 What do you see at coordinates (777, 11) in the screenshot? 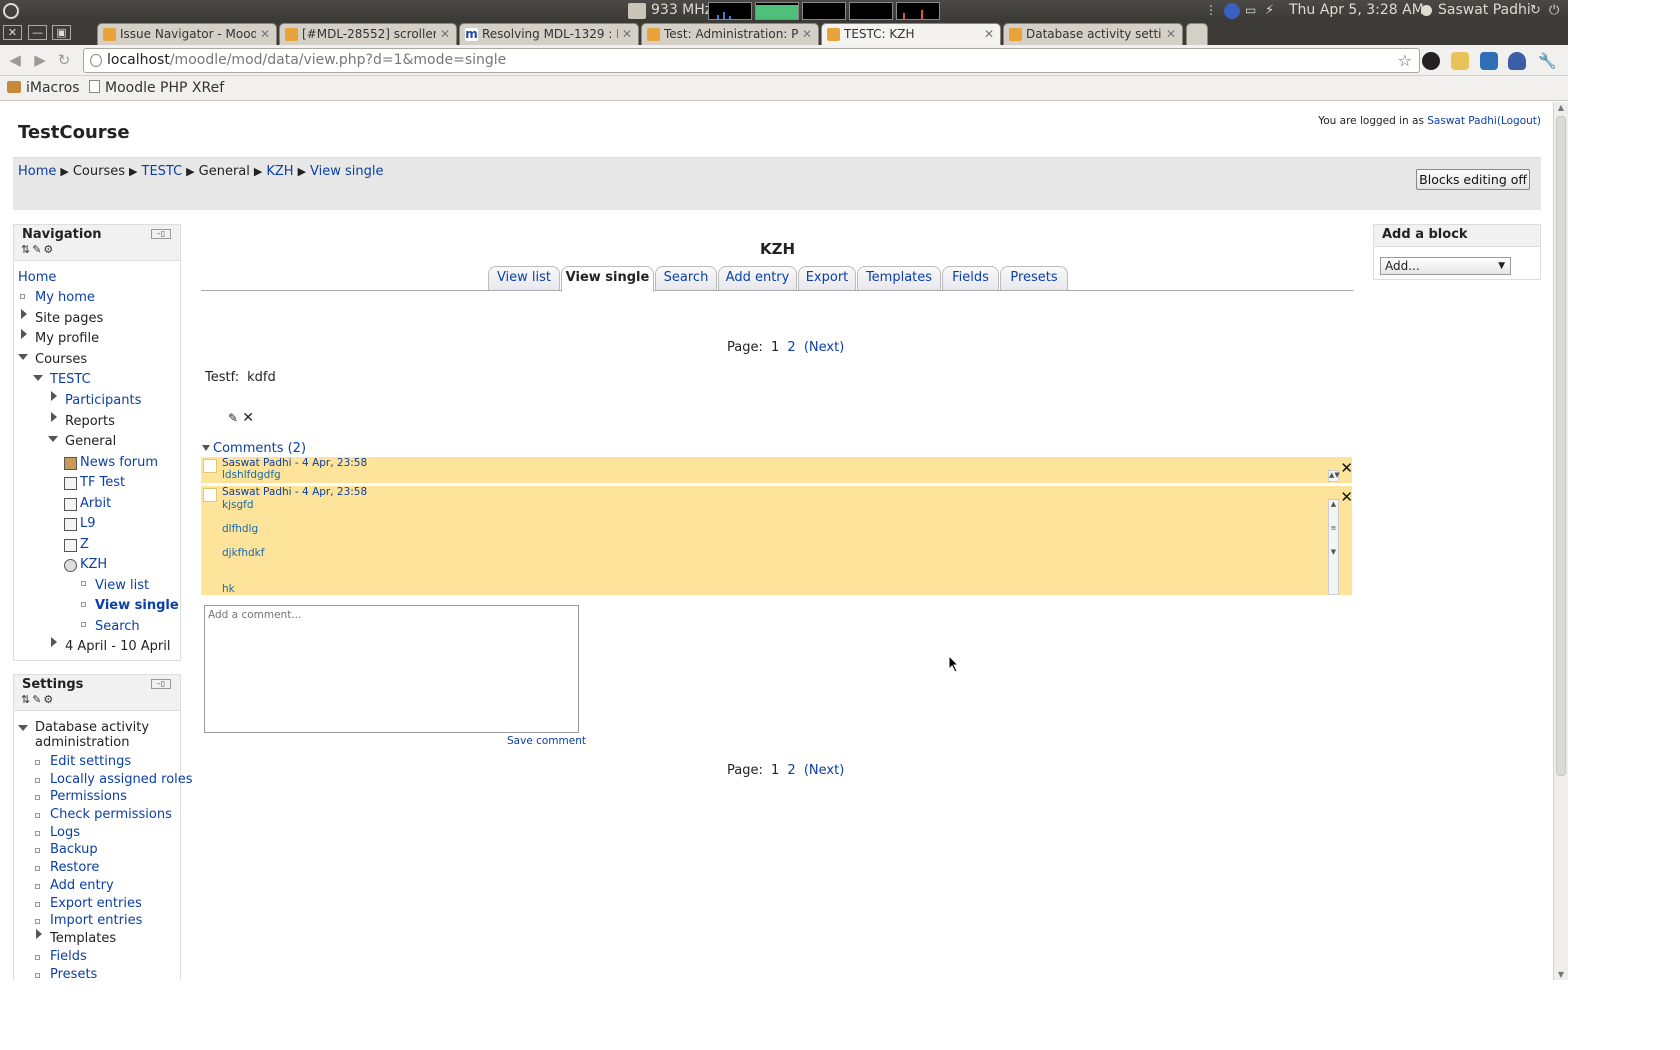
I see `memory-graph` at bounding box center [777, 11].